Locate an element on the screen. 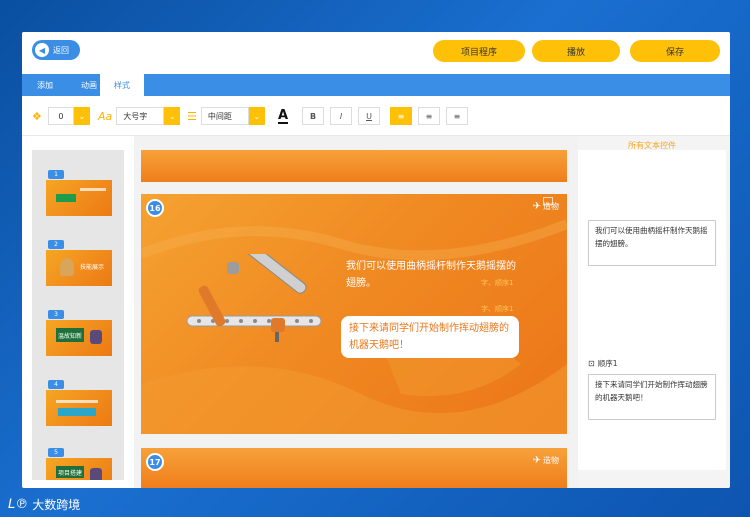  thumb-image: 温故知新 is located at coordinates (79, 338).